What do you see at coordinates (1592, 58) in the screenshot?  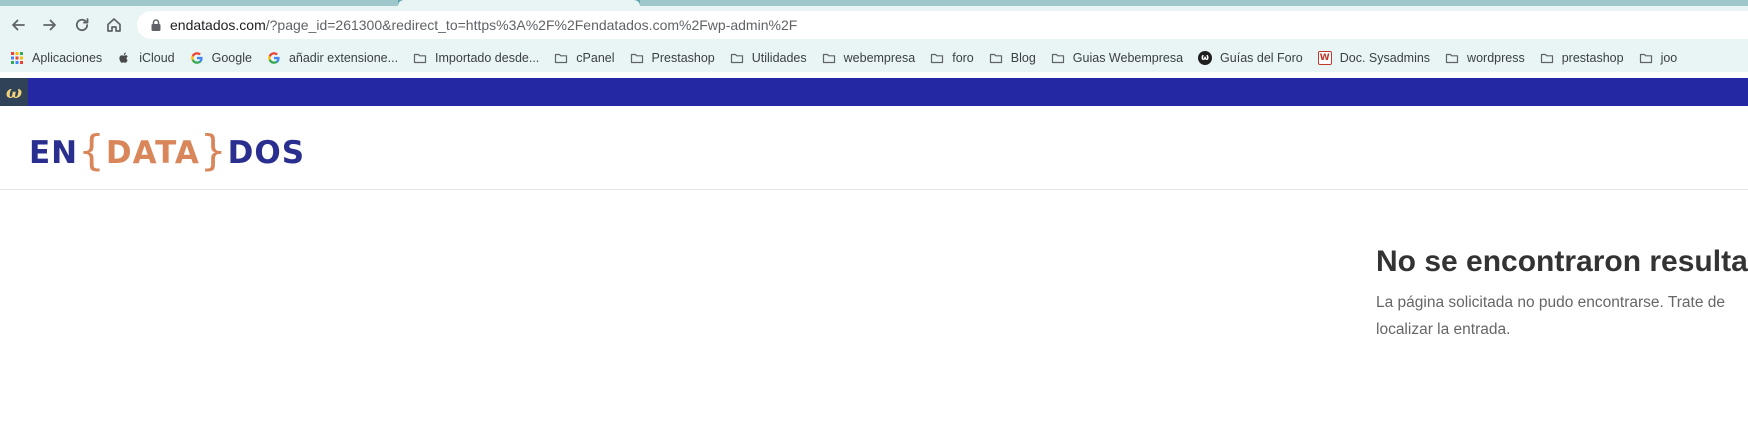 I see `bookmark-label: prestashop` at bounding box center [1592, 58].